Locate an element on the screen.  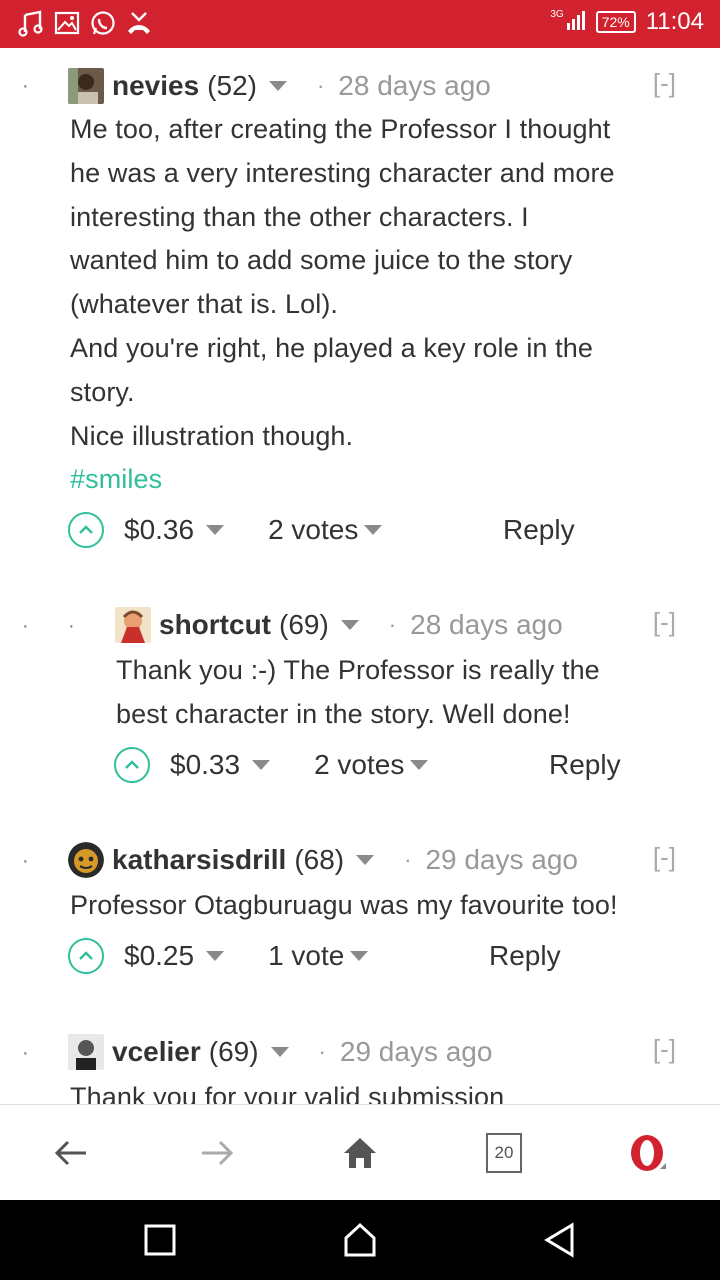
comment-body: Thank you for your valid submission is located at coordinates (390, 1090).